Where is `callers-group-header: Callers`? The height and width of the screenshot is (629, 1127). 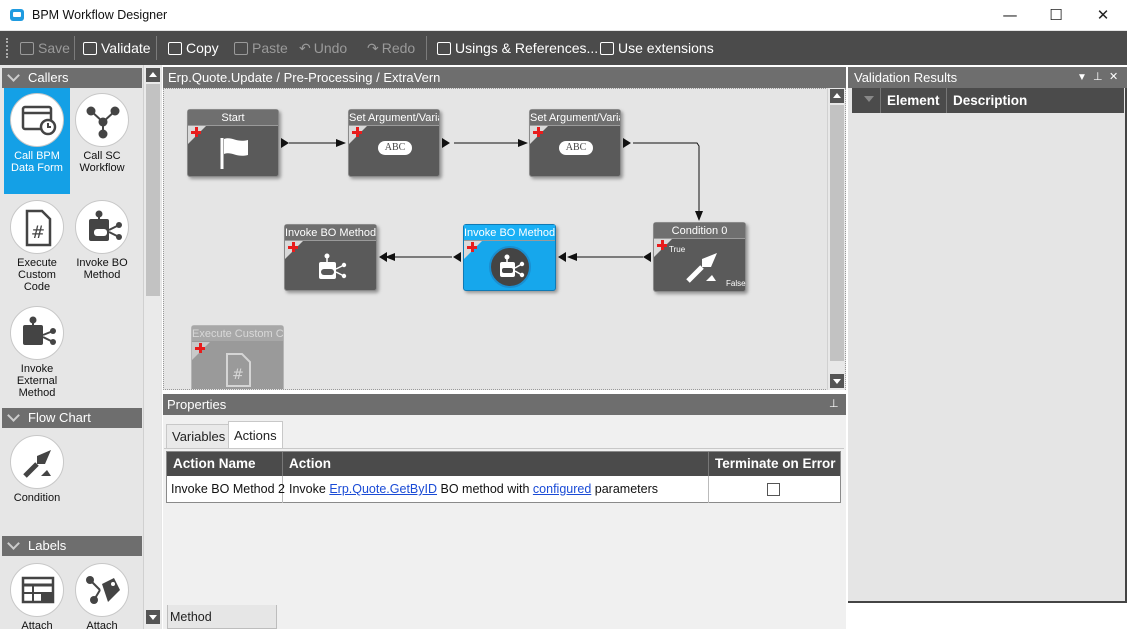 callers-group-header: Callers is located at coordinates (72, 78).